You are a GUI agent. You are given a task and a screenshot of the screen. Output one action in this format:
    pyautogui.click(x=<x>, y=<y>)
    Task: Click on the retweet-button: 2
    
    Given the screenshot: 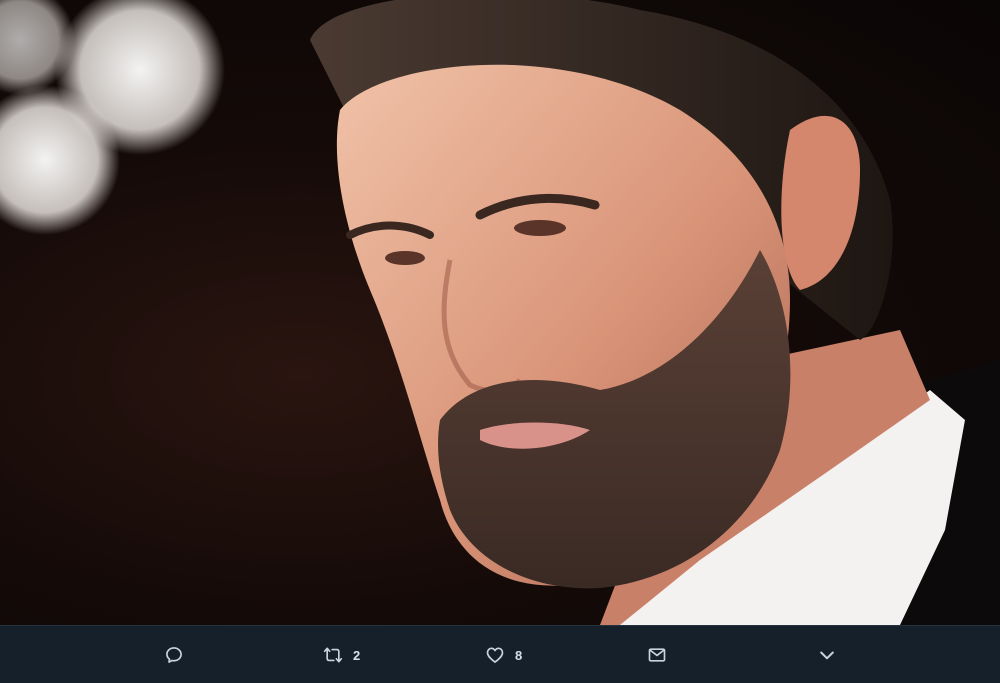 What is the action you would take?
    pyautogui.click(x=341, y=654)
    